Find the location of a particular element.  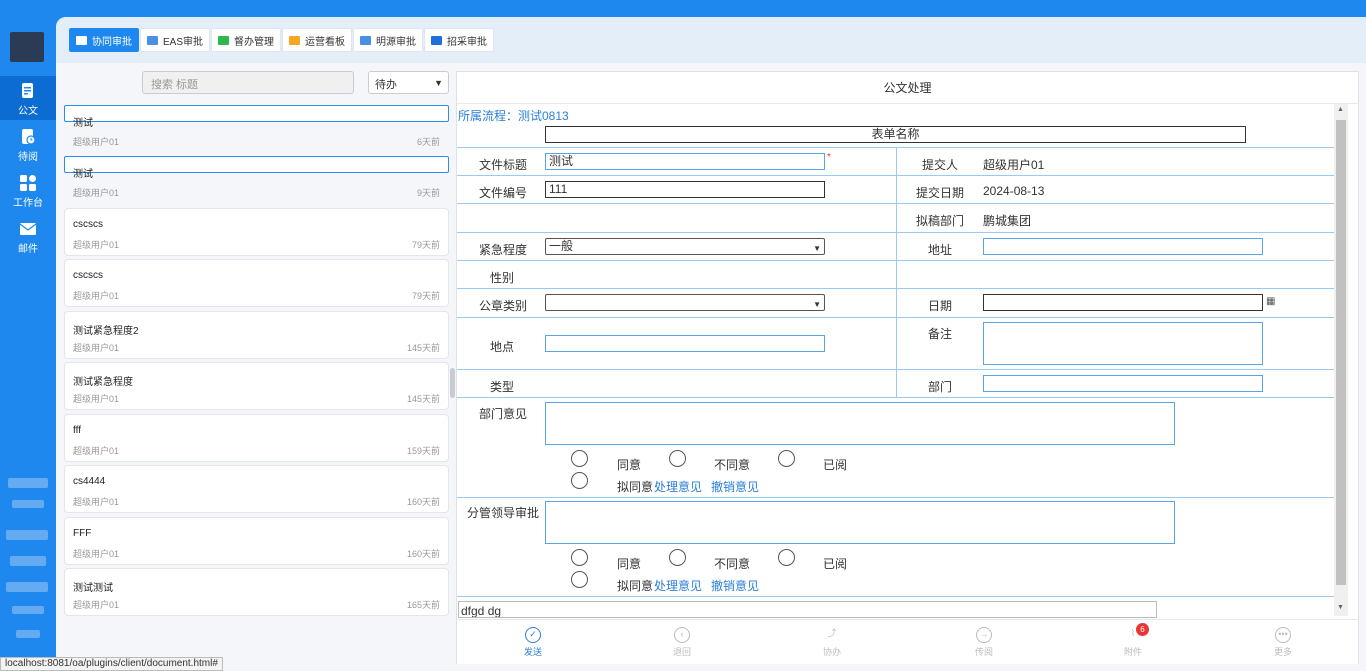

tab-supervision: 督办管理 is located at coordinates (246, 40).